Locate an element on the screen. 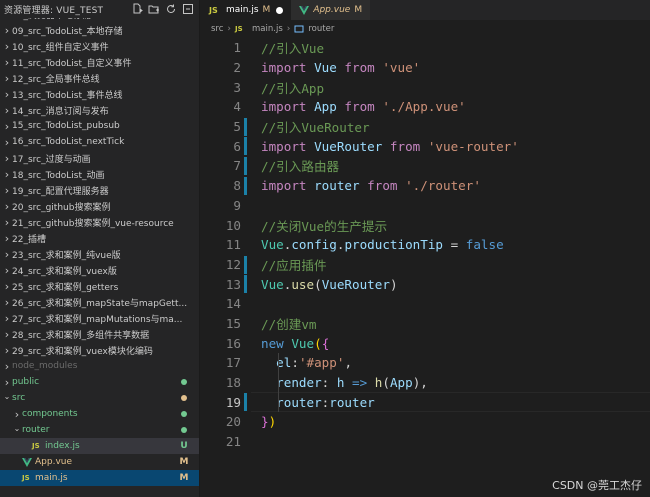 This screenshot has height=497, width=650. explorer-header: 资源管理器: VUE_TEST is located at coordinates (99, 9).